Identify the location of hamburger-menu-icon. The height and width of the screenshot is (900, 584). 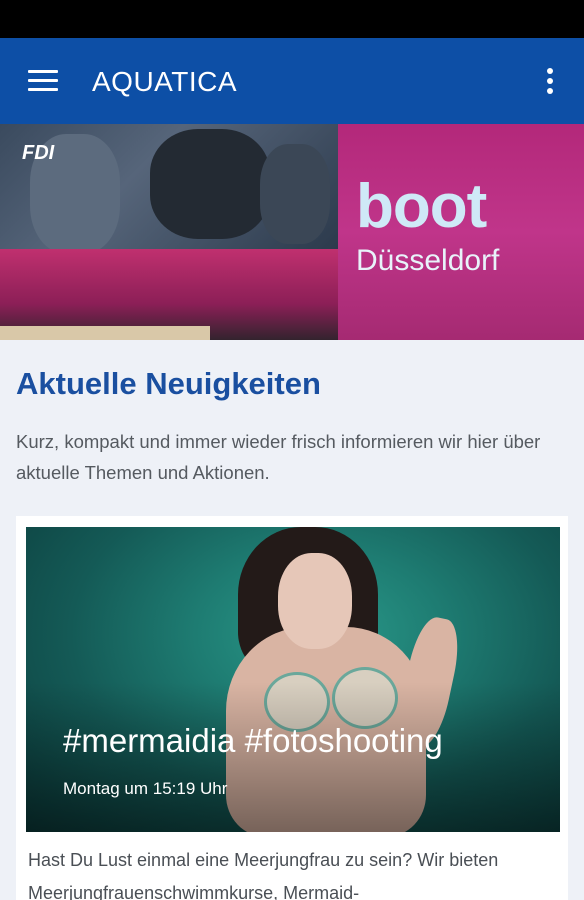
(43, 80).